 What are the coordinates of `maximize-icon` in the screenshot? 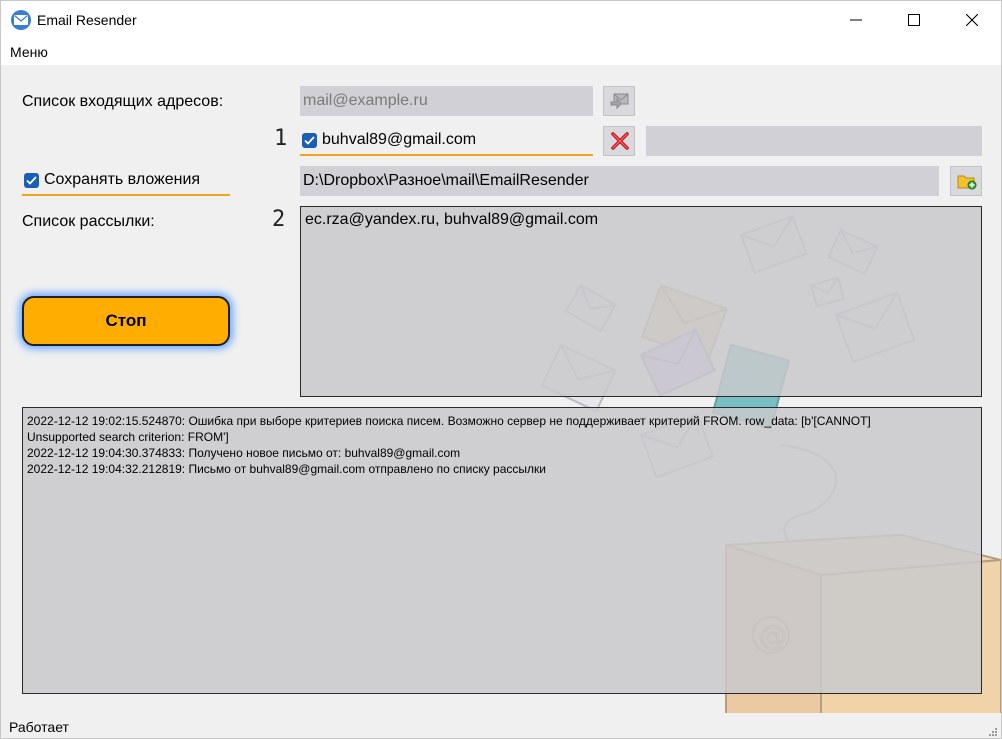 It's located at (914, 20).